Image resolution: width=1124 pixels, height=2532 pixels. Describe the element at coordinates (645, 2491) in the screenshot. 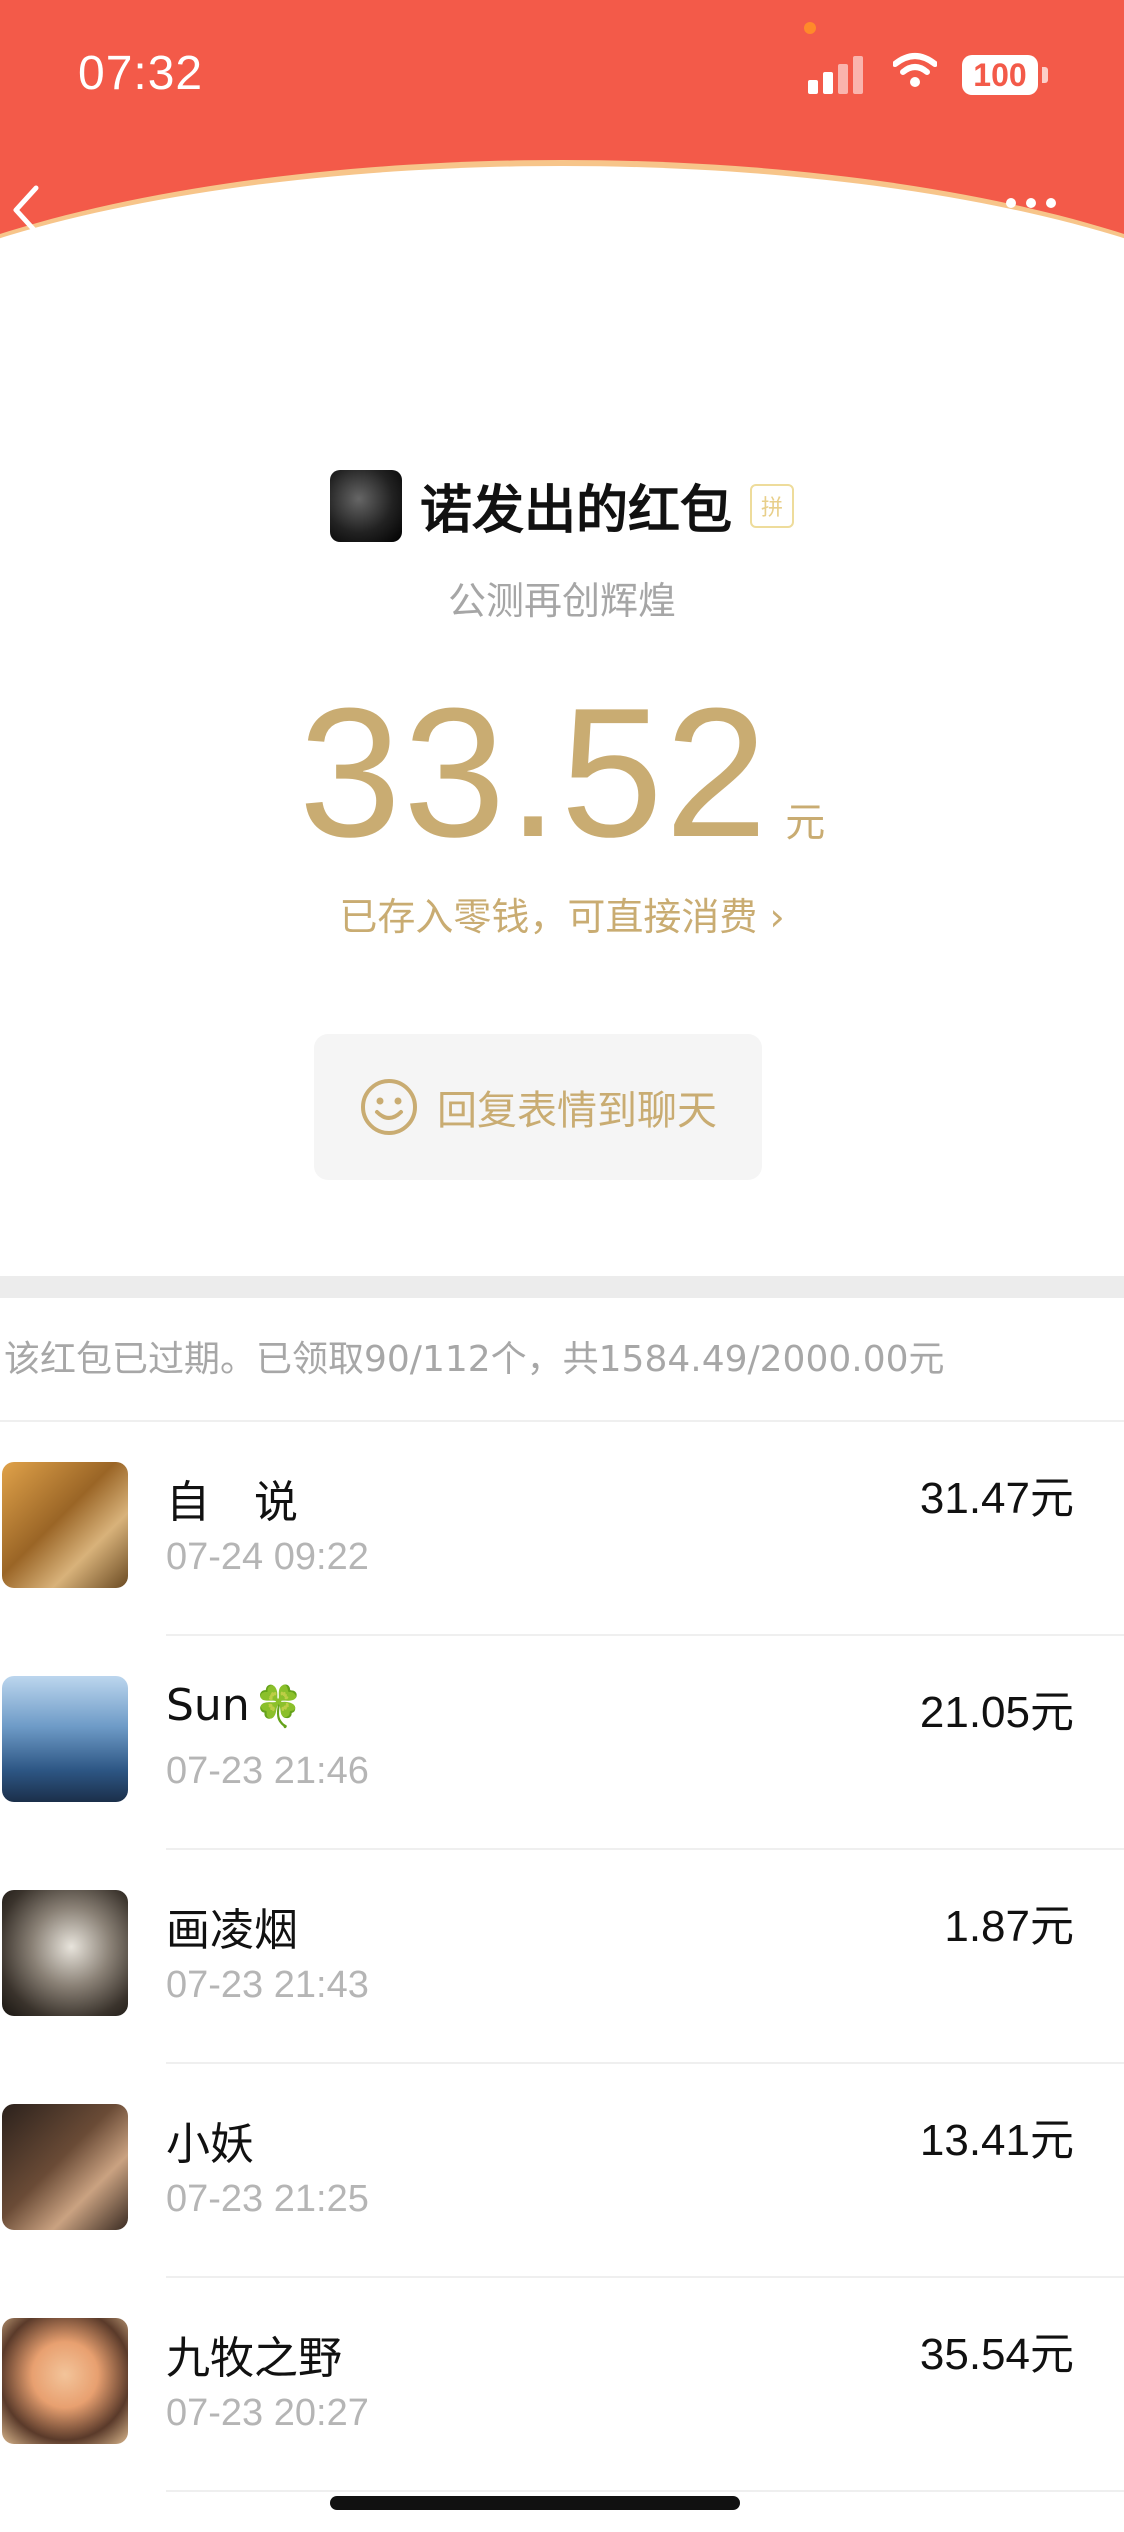

I see `divider` at that location.